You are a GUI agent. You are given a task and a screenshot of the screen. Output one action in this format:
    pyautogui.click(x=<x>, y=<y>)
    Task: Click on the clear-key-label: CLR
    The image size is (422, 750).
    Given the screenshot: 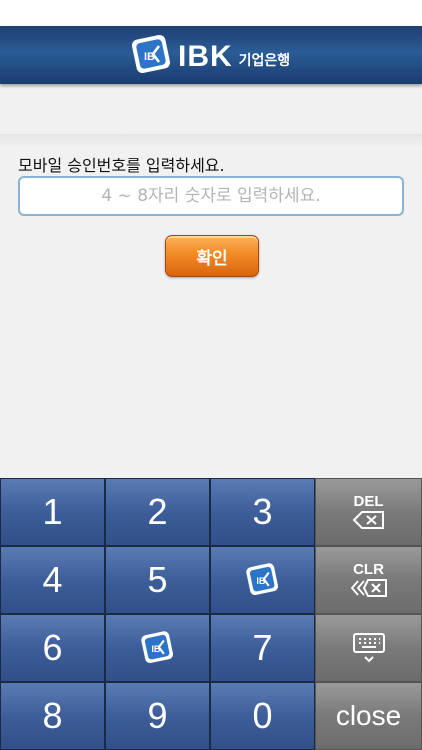 What is the action you would take?
    pyautogui.click(x=368, y=569)
    